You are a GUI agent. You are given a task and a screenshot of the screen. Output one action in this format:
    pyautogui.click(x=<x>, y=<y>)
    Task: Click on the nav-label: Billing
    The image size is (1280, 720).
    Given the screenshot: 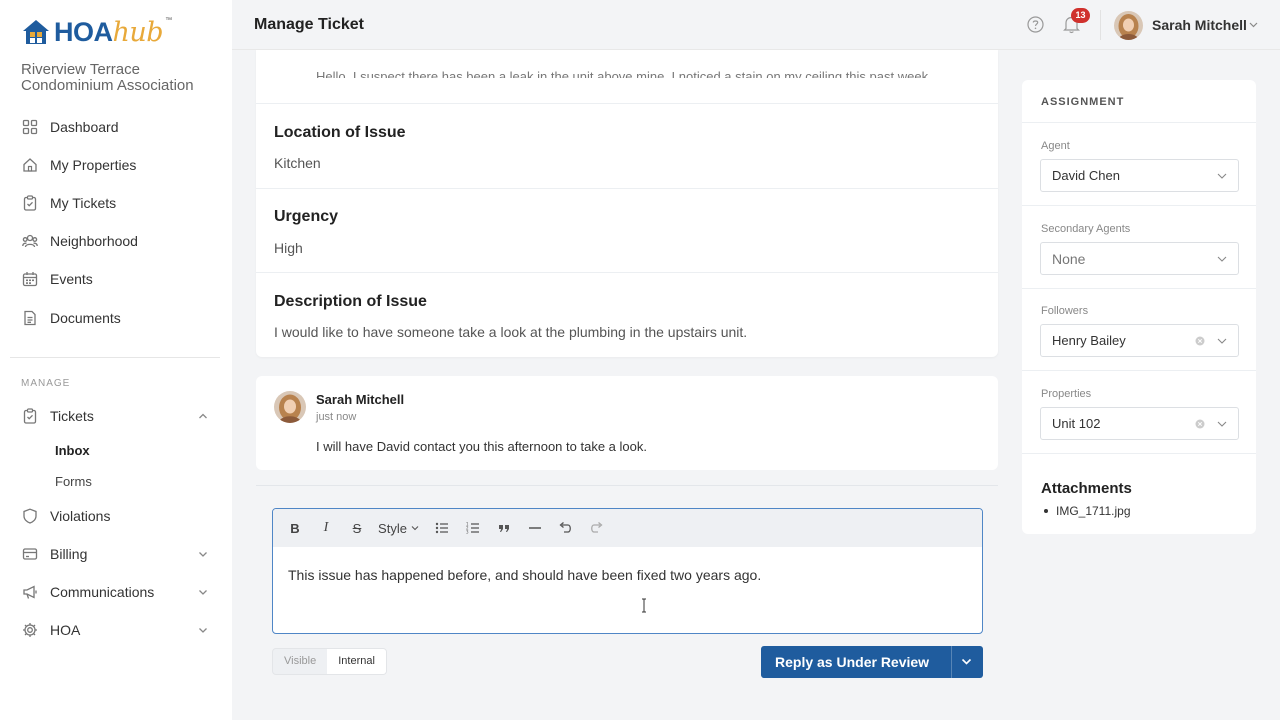 What is the action you would take?
    pyautogui.click(x=69, y=554)
    